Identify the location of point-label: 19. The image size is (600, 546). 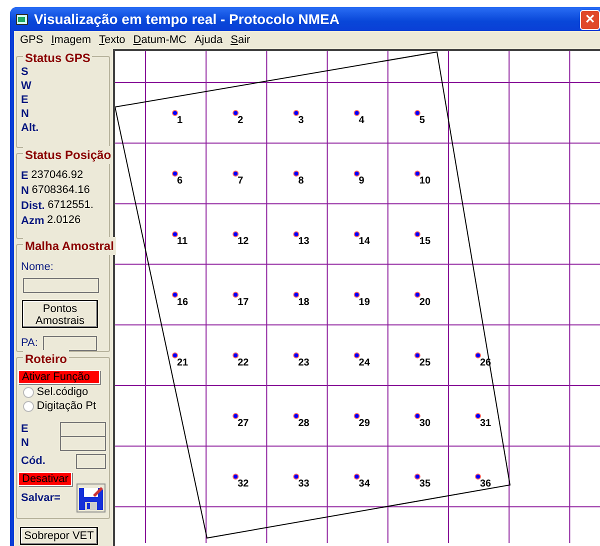
(364, 302).